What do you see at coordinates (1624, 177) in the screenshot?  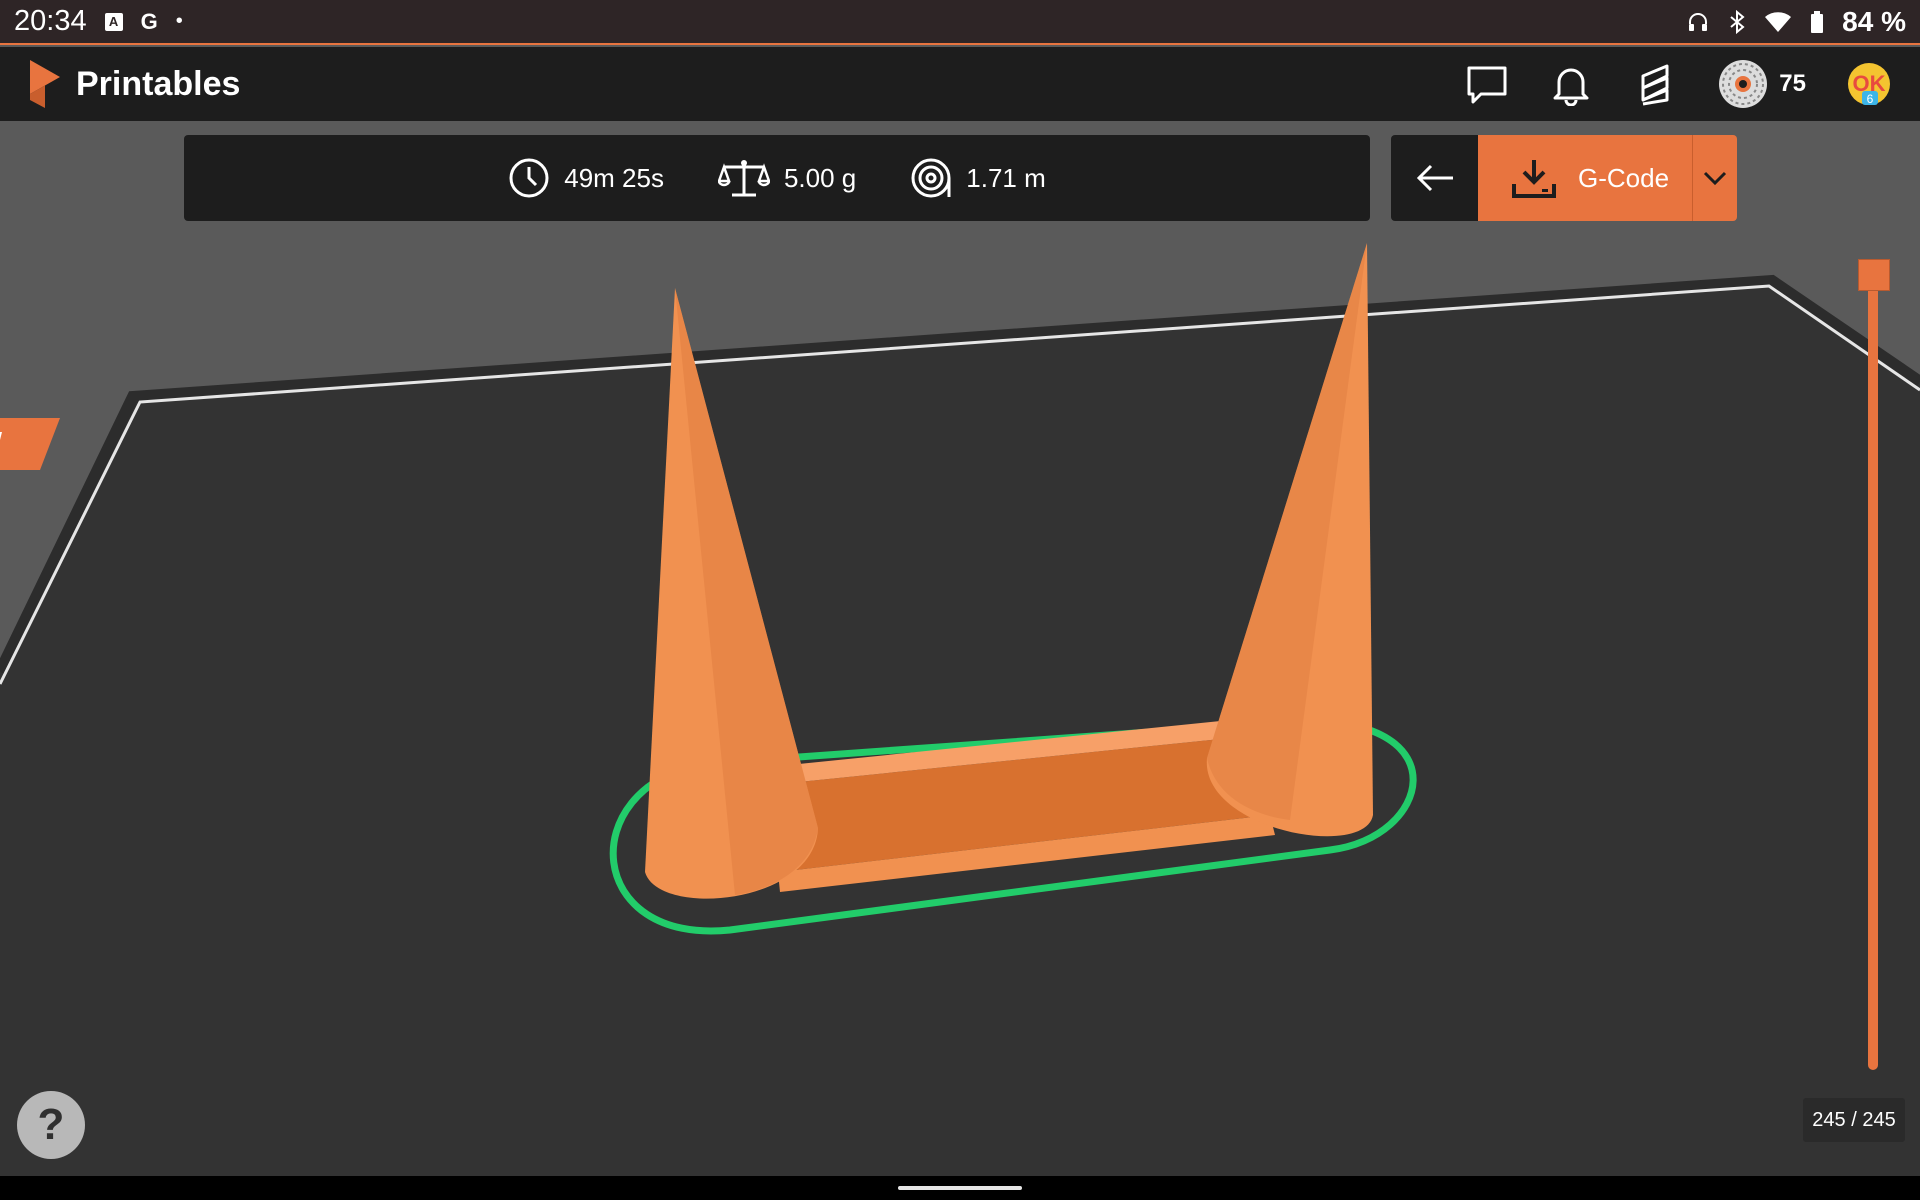 I see `download-gcode-label: G-Code` at bounding box center [1624, 177].